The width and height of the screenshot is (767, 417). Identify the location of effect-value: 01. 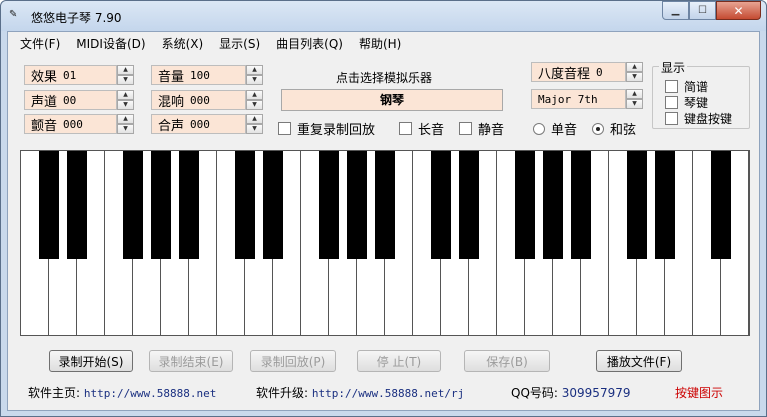
(69, 75).